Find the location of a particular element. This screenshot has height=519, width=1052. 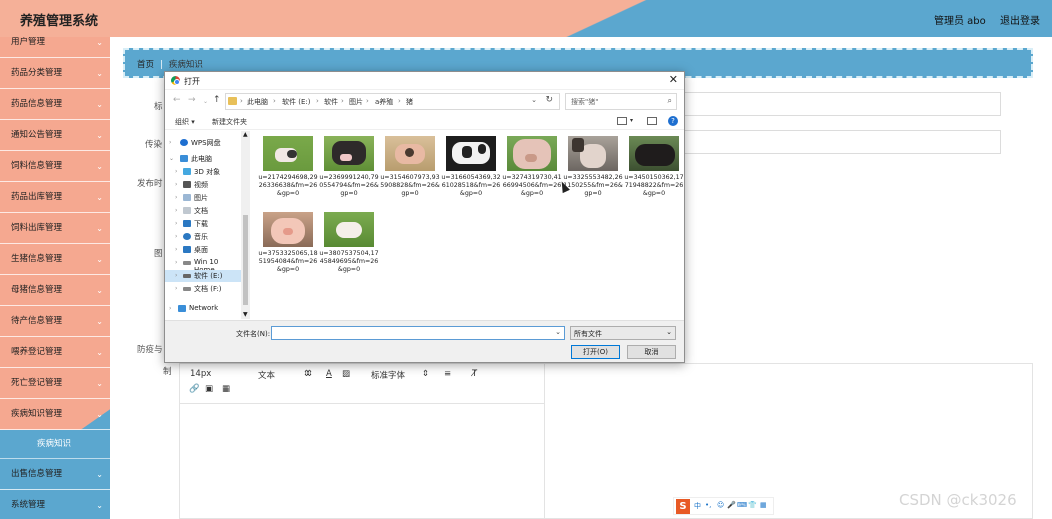

sidebar-item-feeding-record: 喂养登记管理 ⌄ is located at coordinates (55, 352).